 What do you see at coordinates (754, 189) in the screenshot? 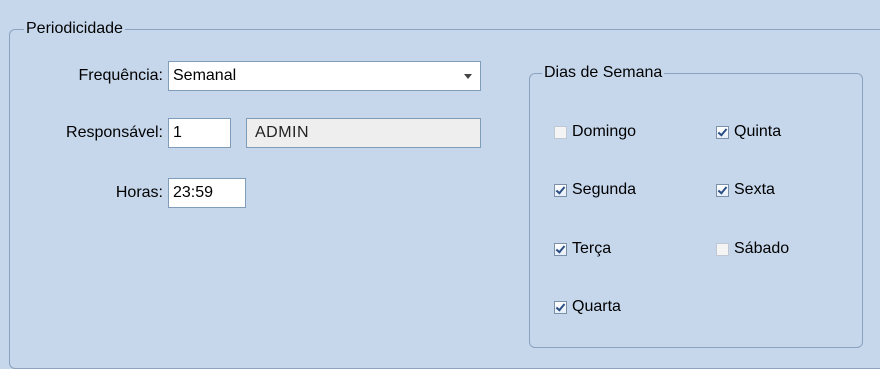
I see `checkbox-label-sexta: Sexta` at bounding box center [754, 189].